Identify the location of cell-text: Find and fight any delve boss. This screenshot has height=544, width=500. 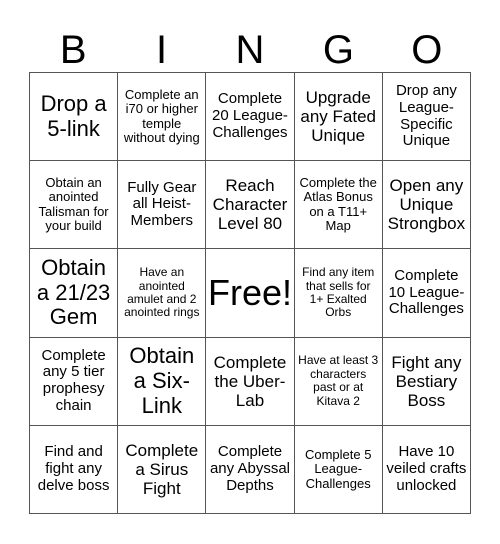
(73, 468).